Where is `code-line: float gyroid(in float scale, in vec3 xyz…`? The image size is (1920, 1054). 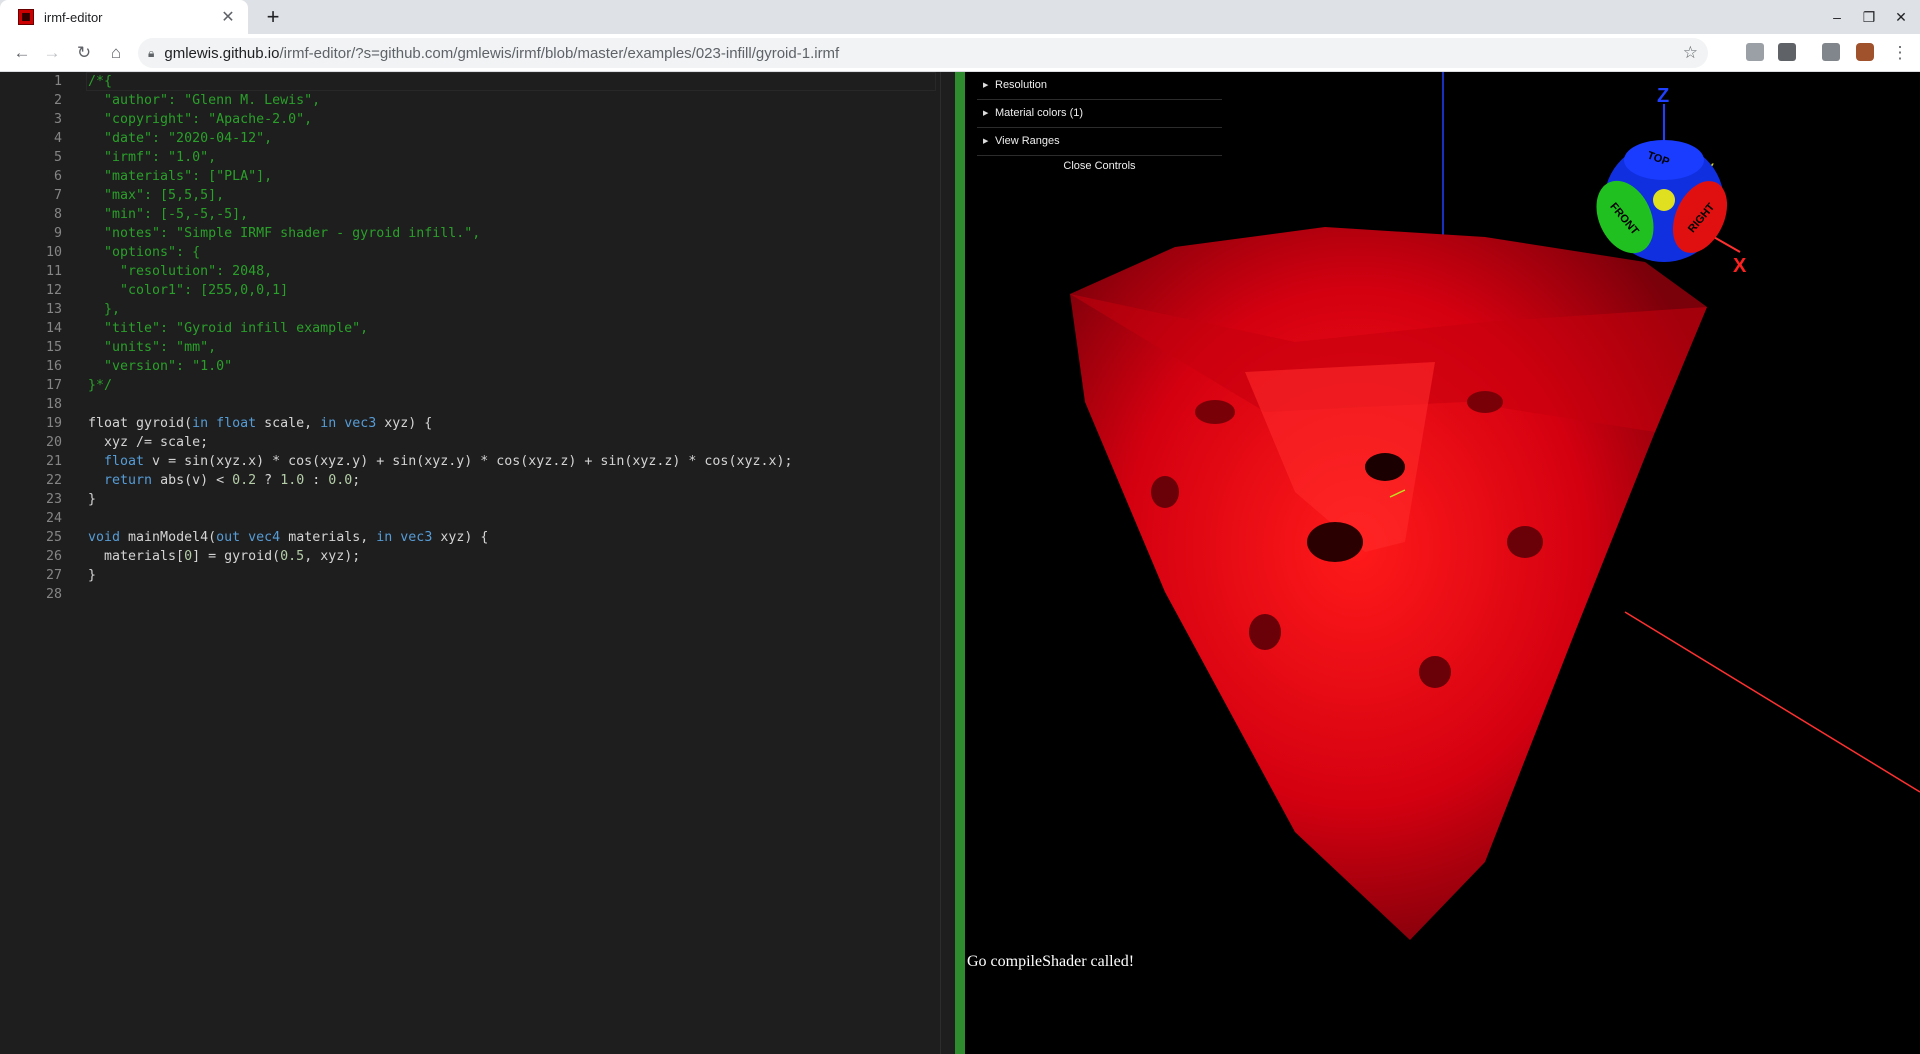 code-line: float gyroid(in float scale, in vec3 xyz… is located at coordinates (510, 423).